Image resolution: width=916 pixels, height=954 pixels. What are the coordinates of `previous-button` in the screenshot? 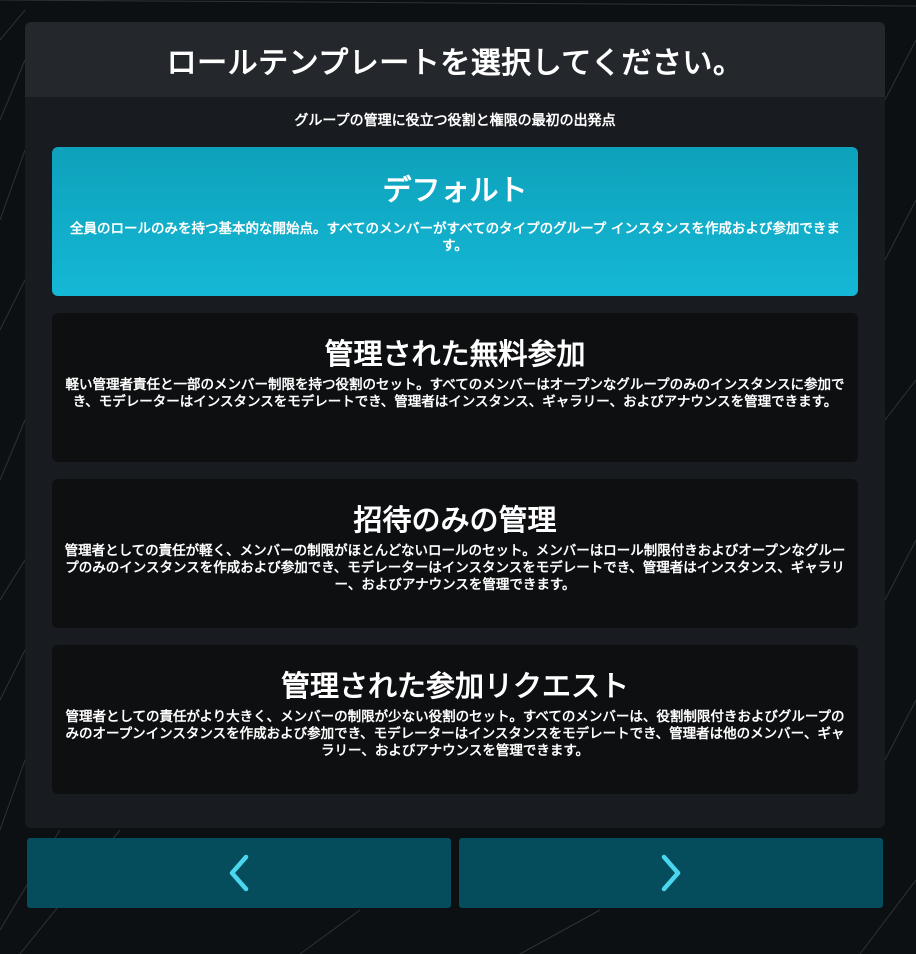 It's located at (239, 873).